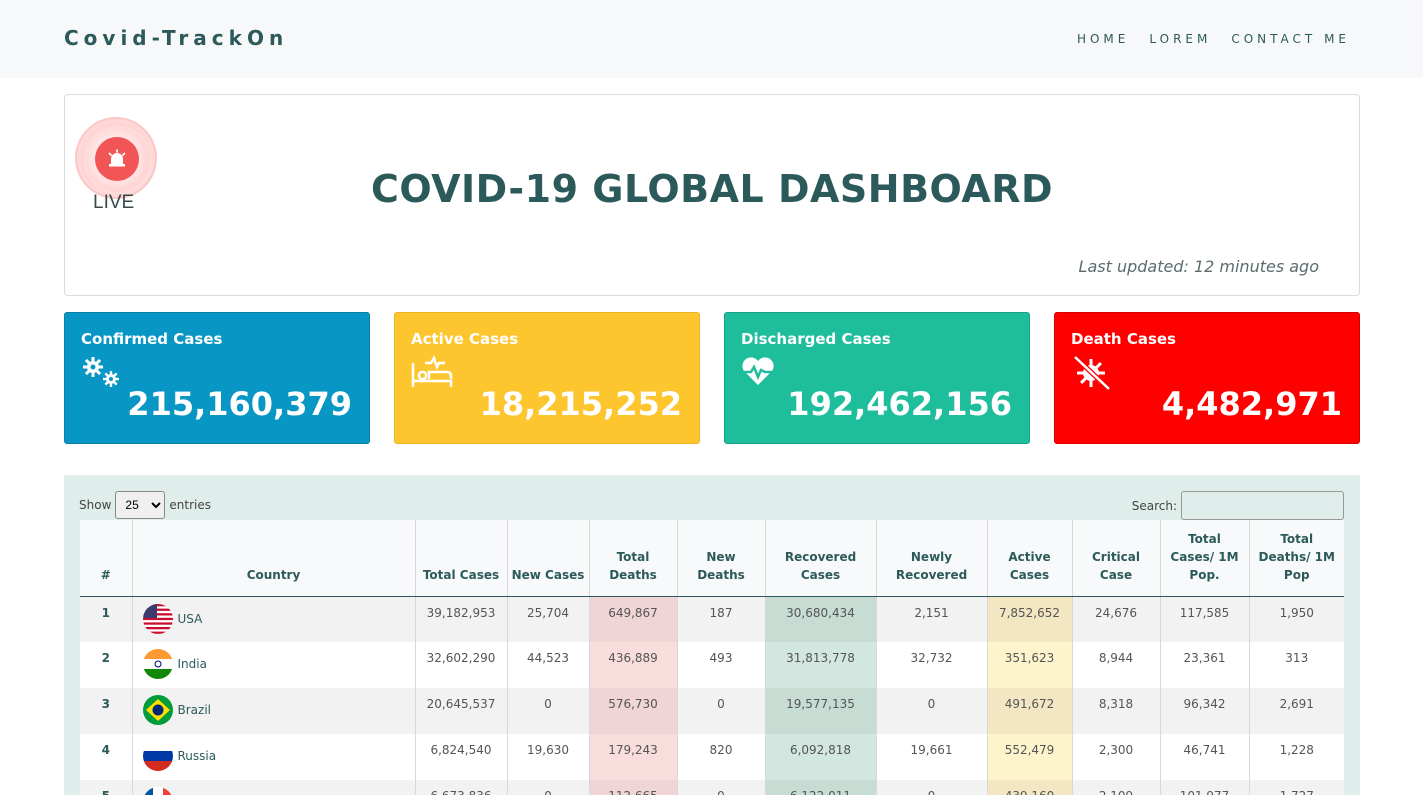  What do you see at coordinates (820, 711) in the screenshot?
I see `recovered-cell: 19,577,135` at bounding box center [820, 711].